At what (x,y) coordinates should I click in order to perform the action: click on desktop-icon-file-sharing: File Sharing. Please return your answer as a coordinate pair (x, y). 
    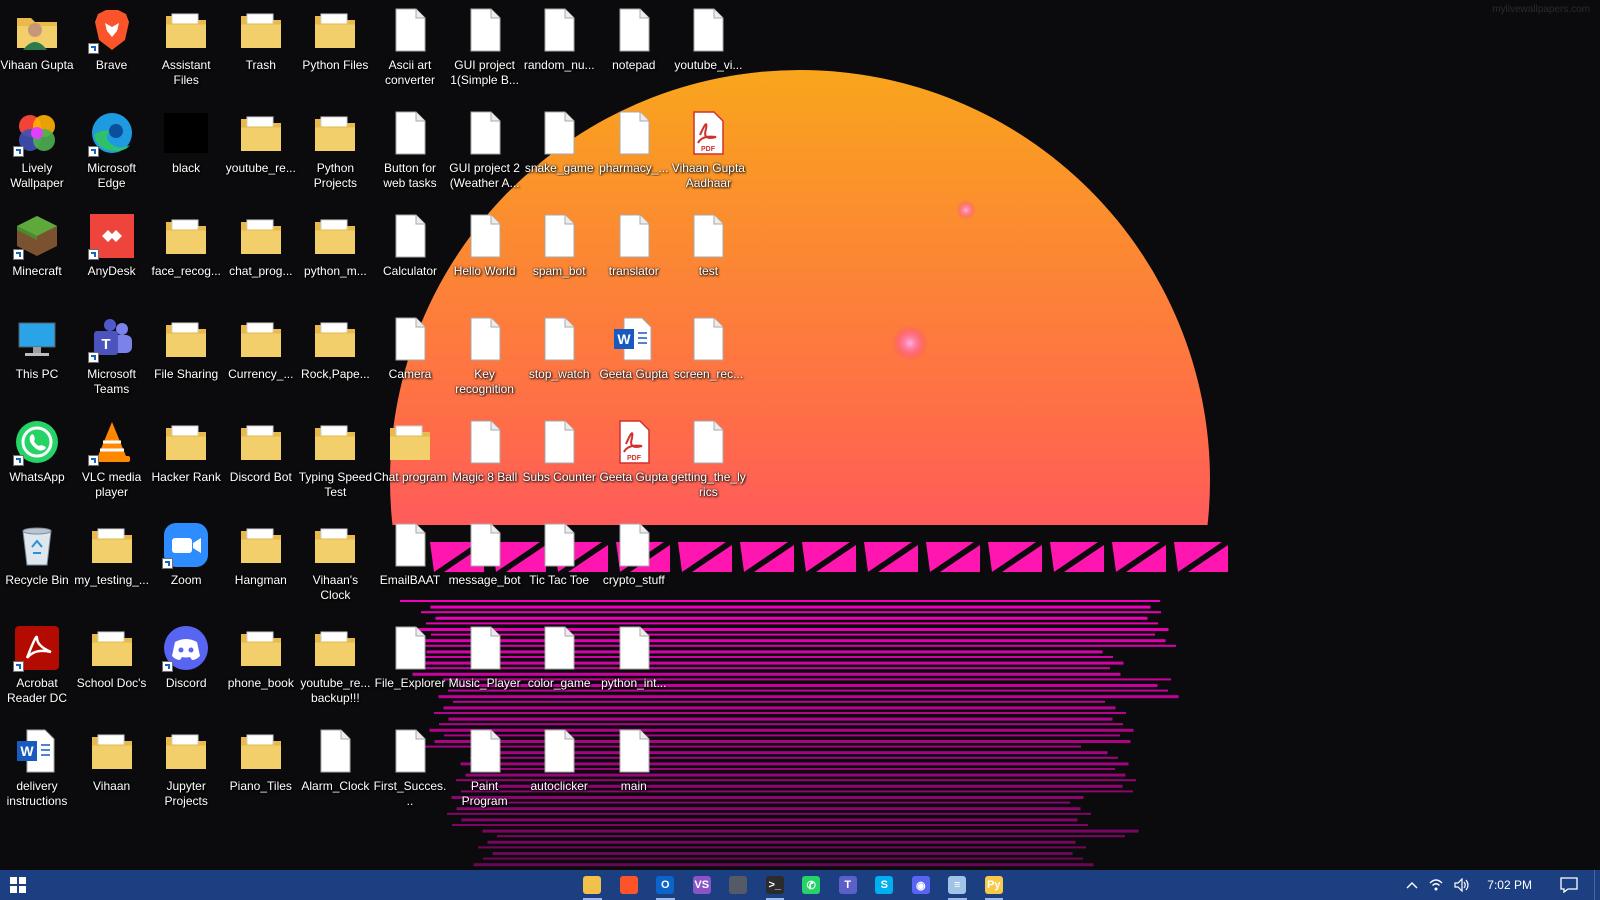
    Looking at the image, I should click on (186, 359).